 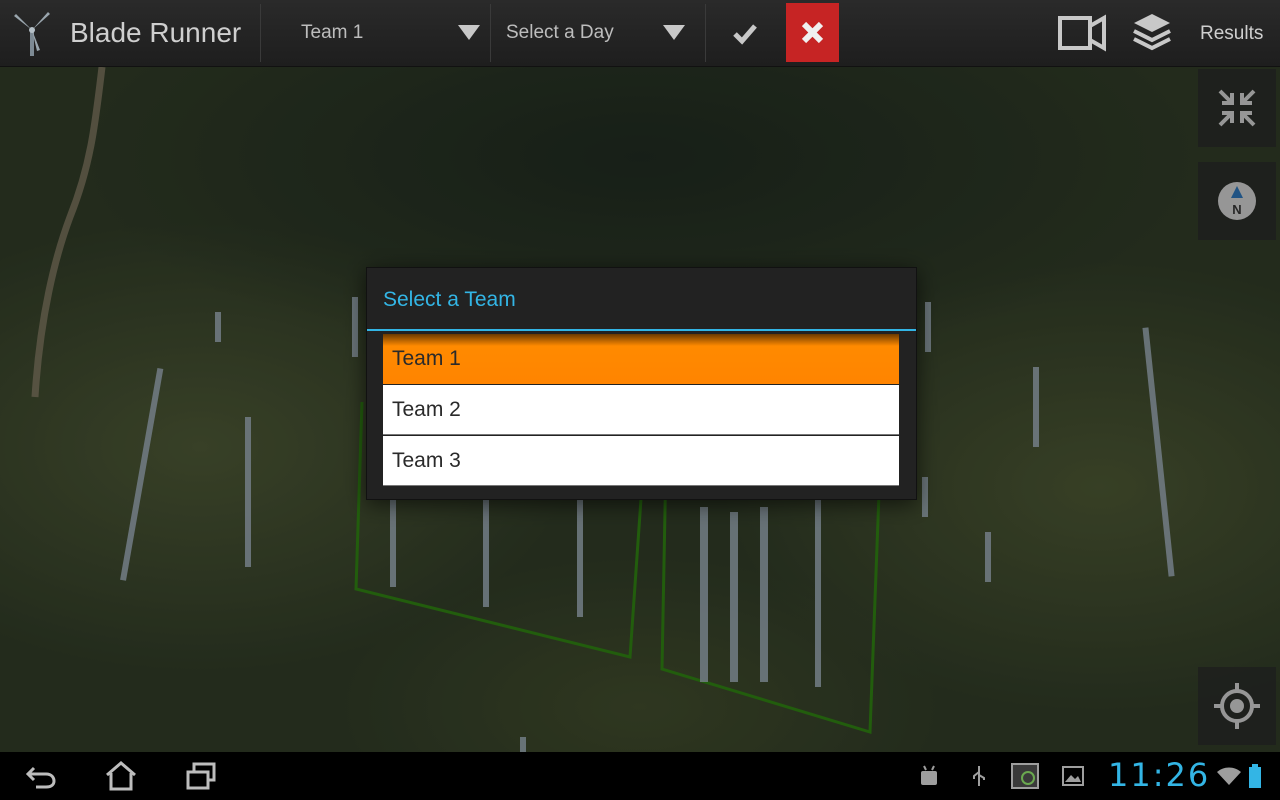 What do you see at coordinates (449, 299) in the screenshot?
I see `dialog-title: Select a Team` at bounding box center [449, 299].